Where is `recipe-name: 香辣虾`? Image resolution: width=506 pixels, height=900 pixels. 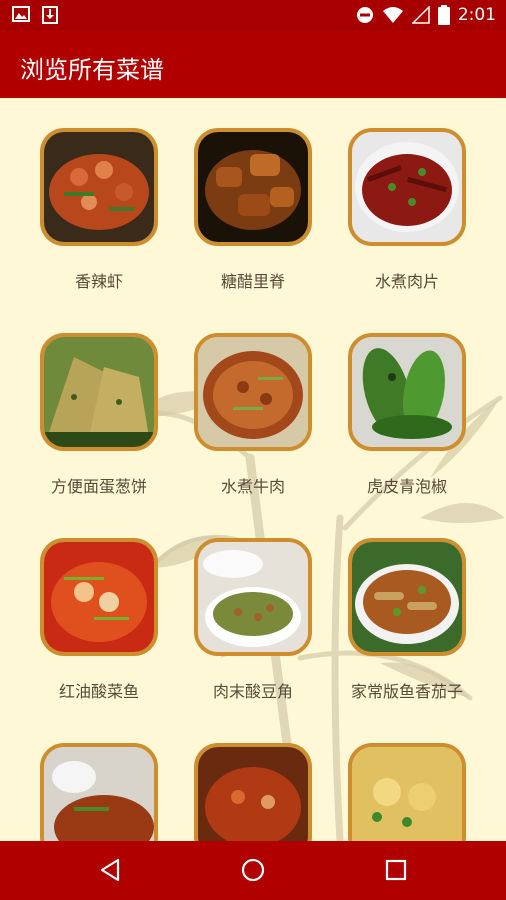 recipe-name: 香辣虾 is located at coordinates (98, 281).